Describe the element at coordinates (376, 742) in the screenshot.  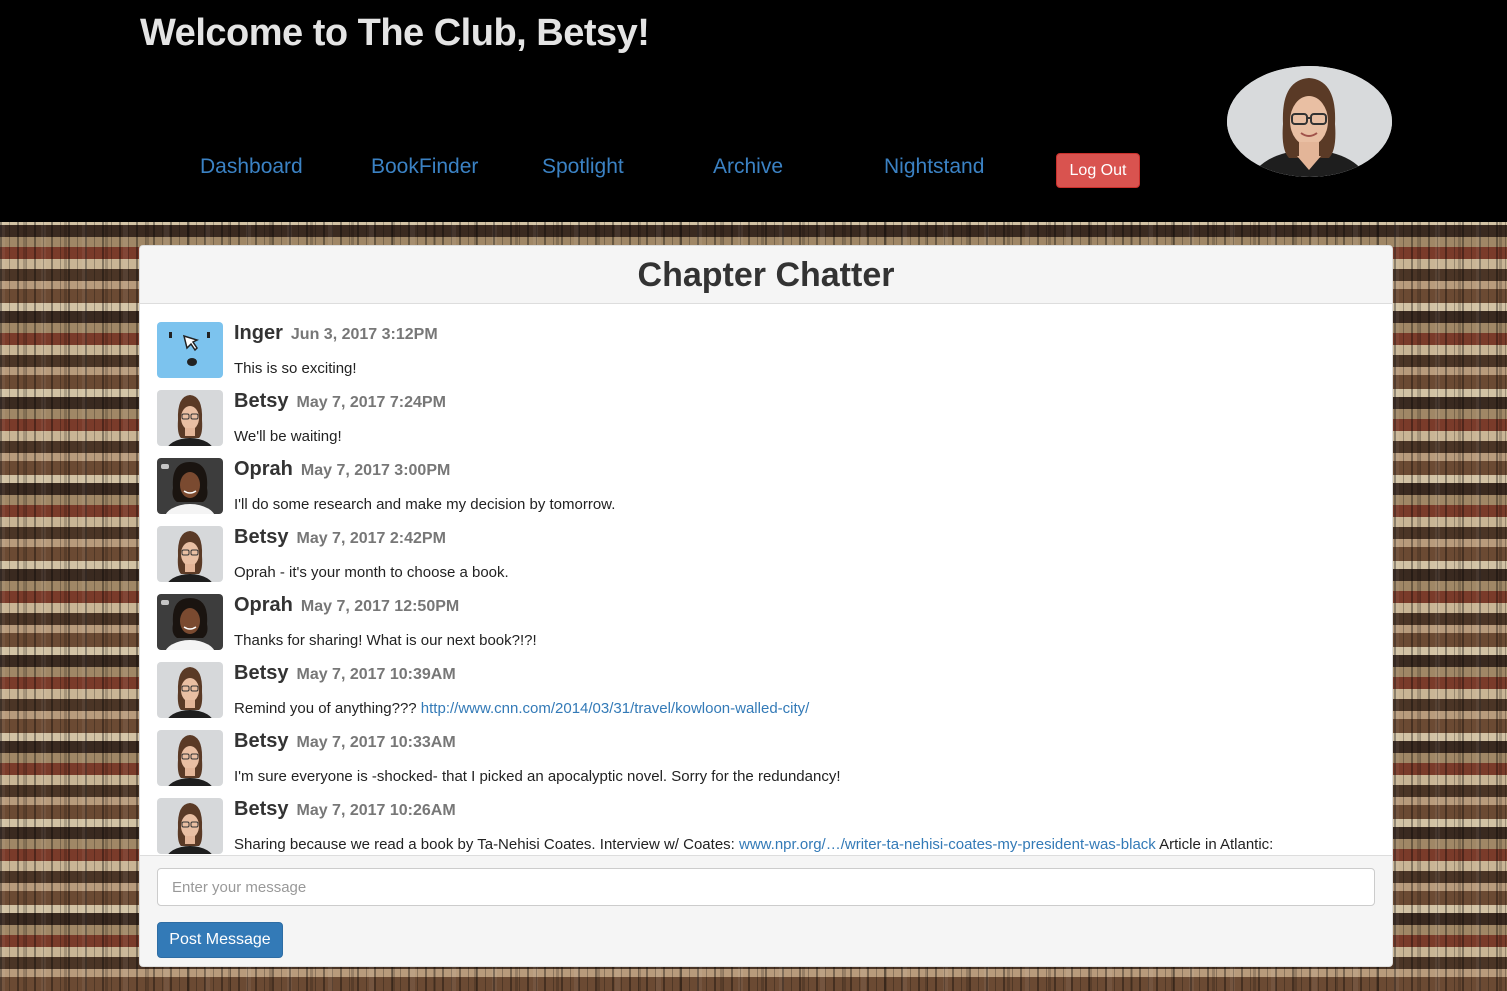
I see `message-timestamp: May 7, 2017 10:33AM` at that location.